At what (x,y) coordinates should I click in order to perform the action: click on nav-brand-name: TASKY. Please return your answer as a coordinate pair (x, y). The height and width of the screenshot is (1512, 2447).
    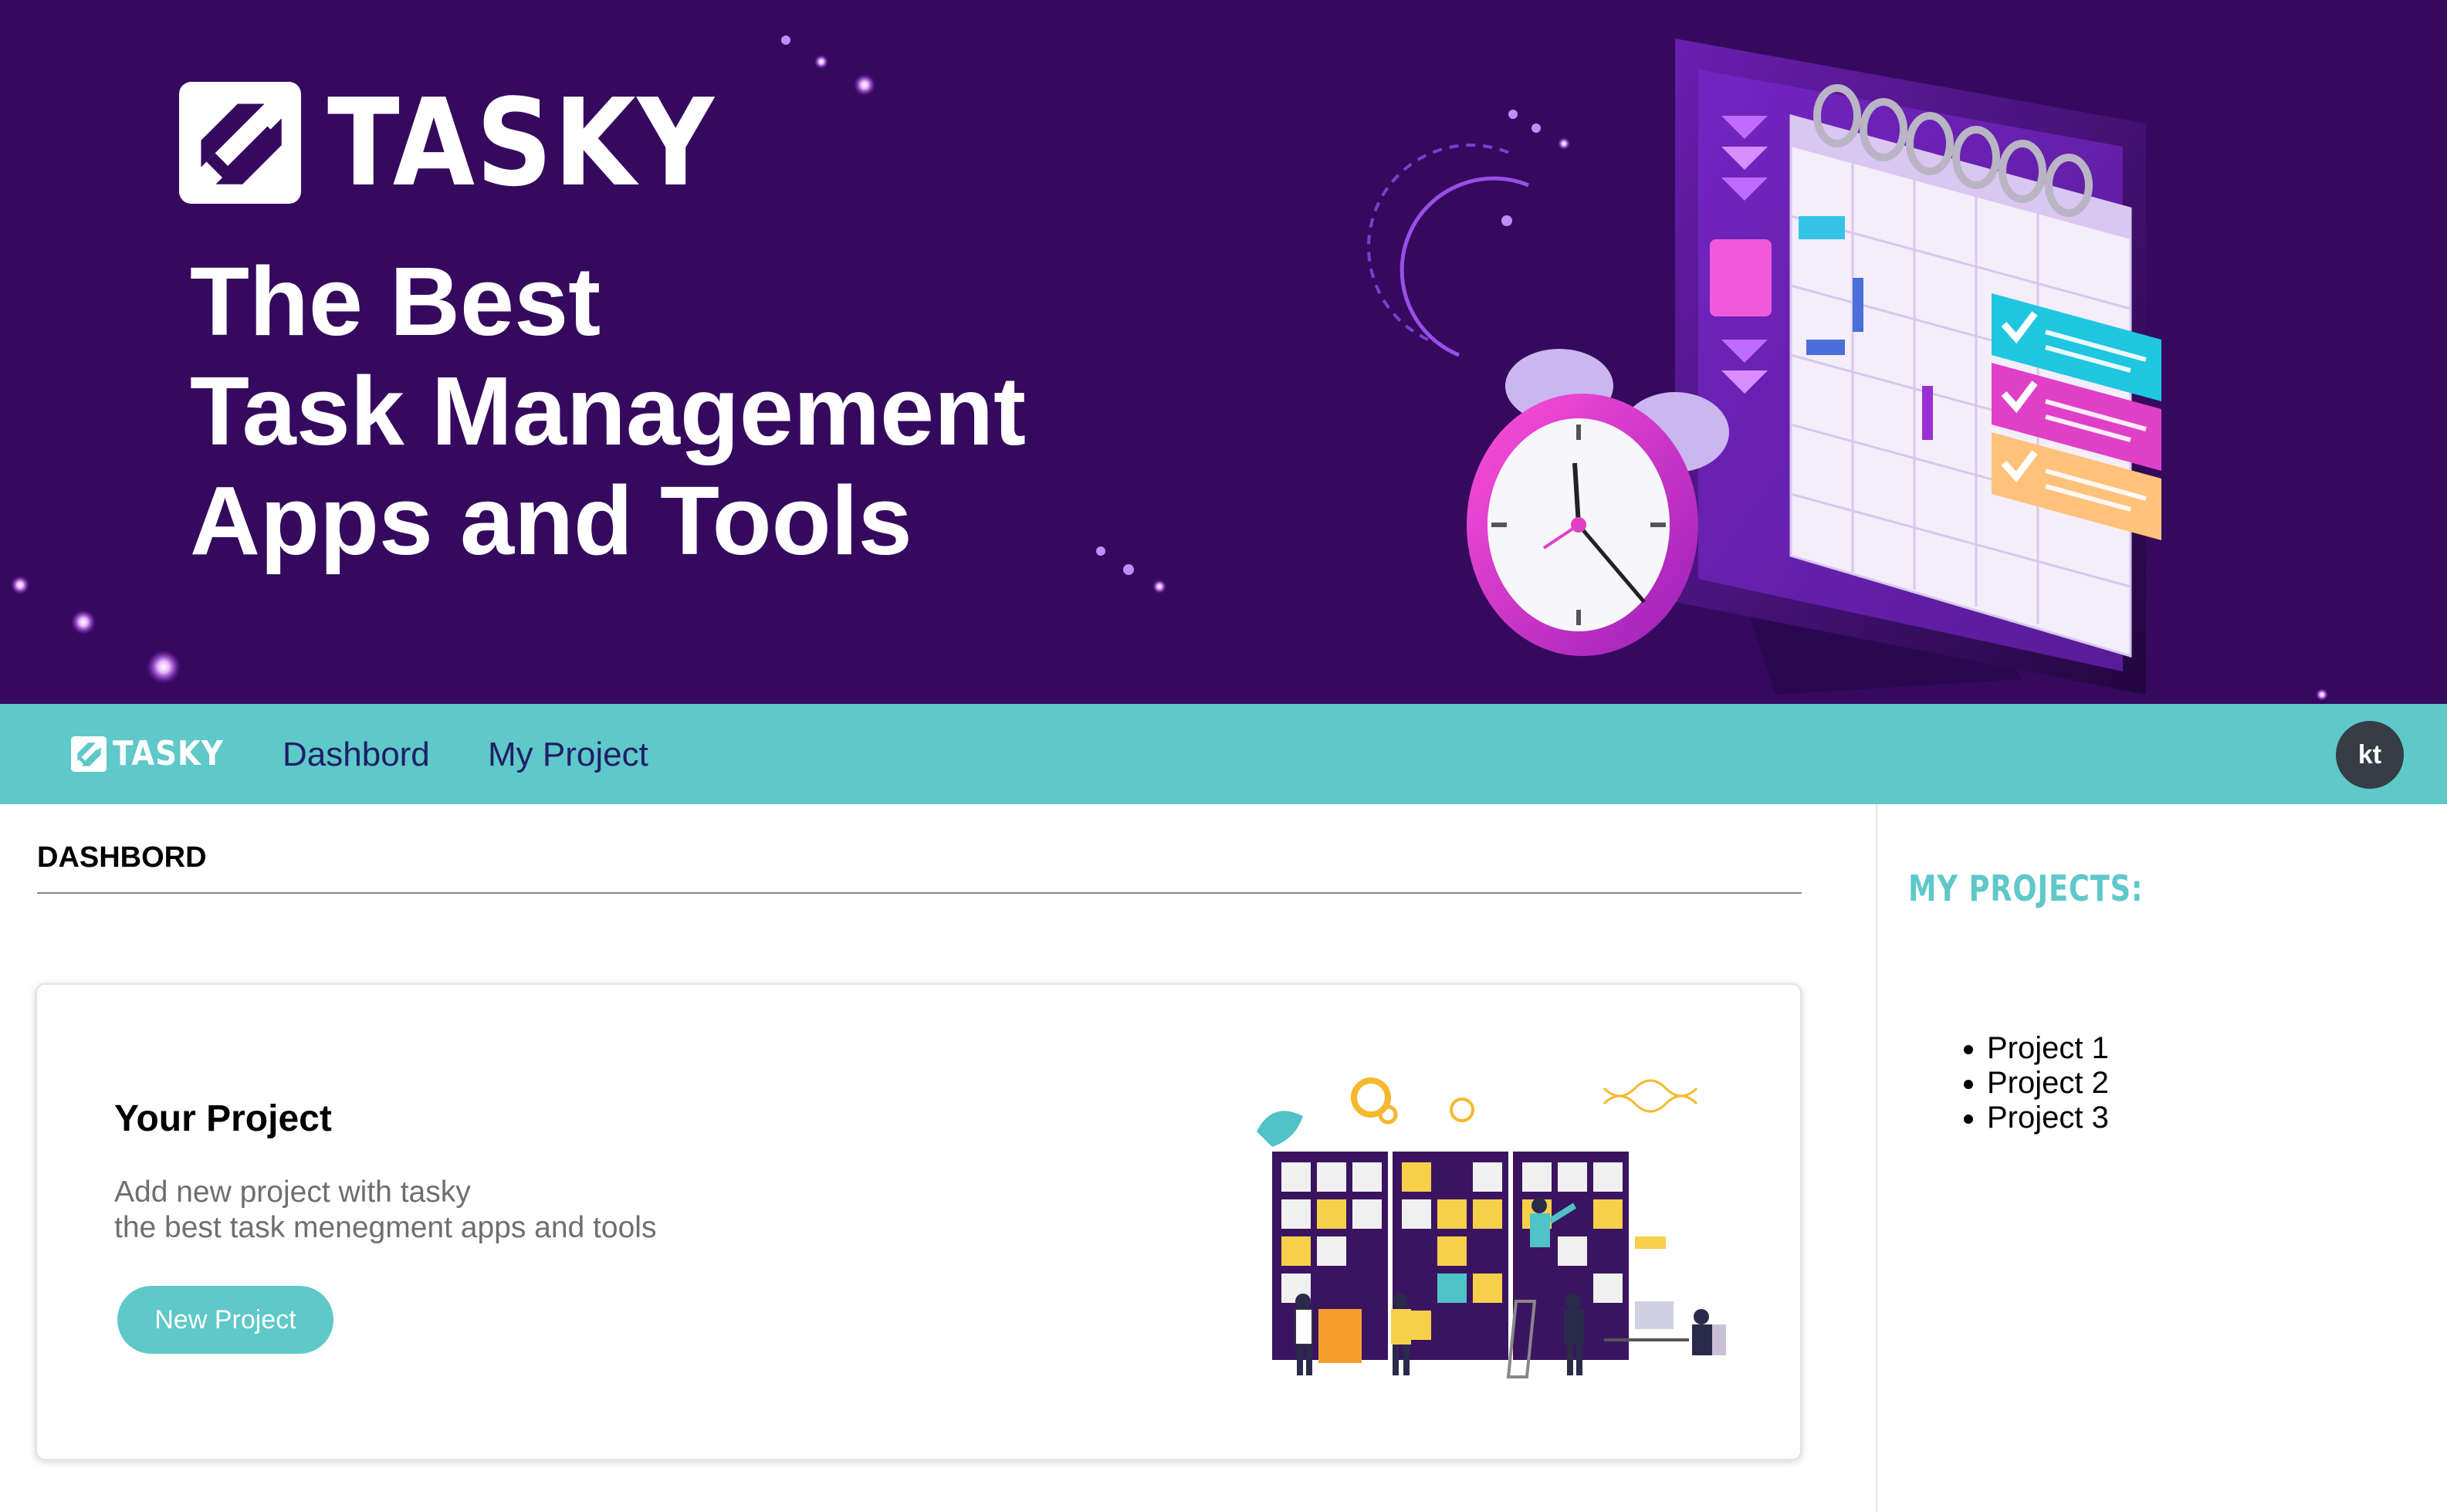
    Looking at the image, I should click on (168, 753).